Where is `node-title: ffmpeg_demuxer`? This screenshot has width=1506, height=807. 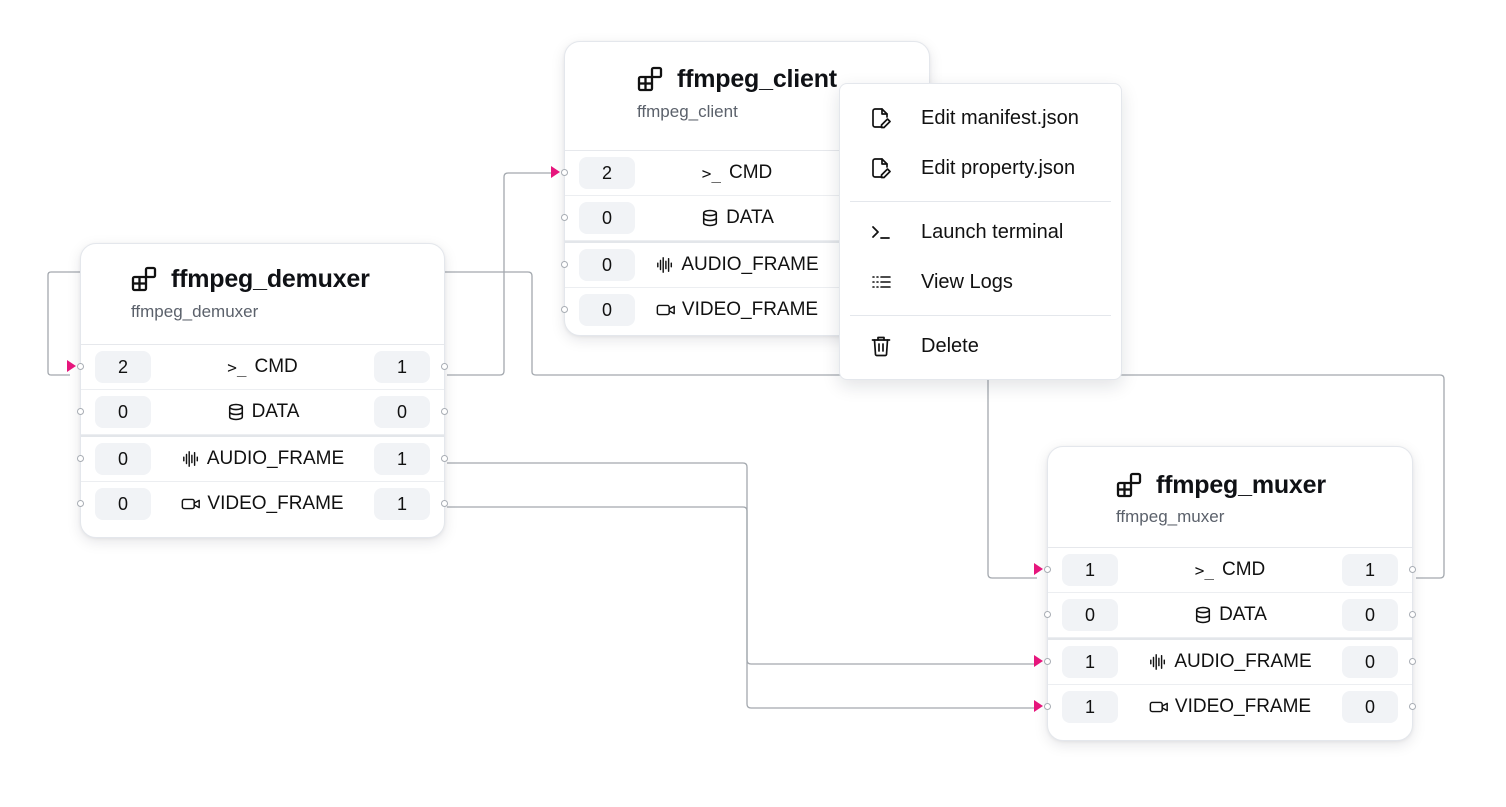 node-title: ffmpeg_demuxer is located at coordinates (270, 278).